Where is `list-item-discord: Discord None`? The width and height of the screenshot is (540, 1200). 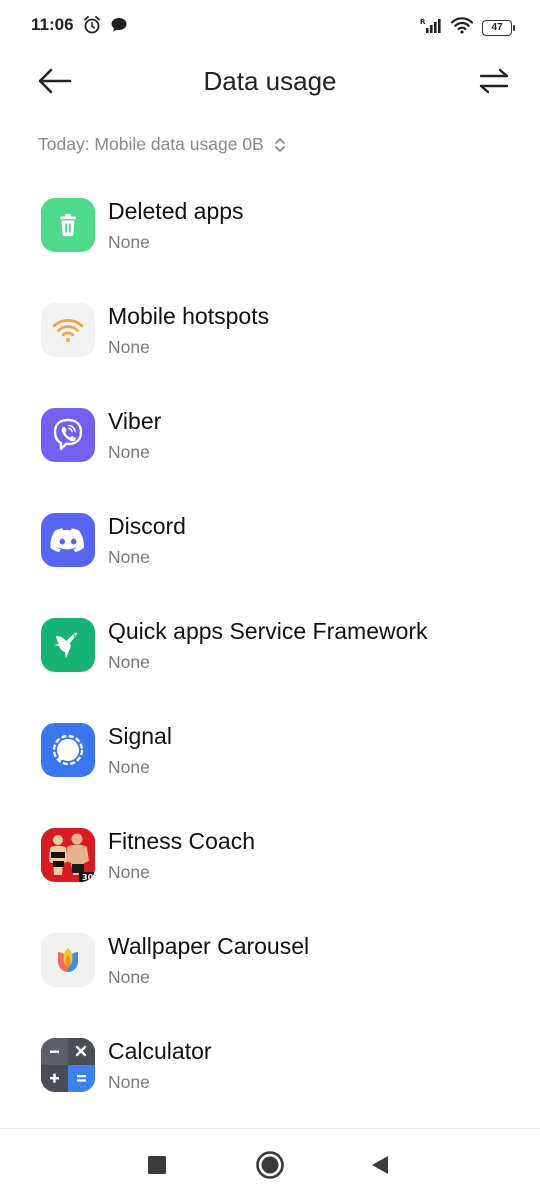 list-item-discord: Discord None is located at coordinates (270, 539).